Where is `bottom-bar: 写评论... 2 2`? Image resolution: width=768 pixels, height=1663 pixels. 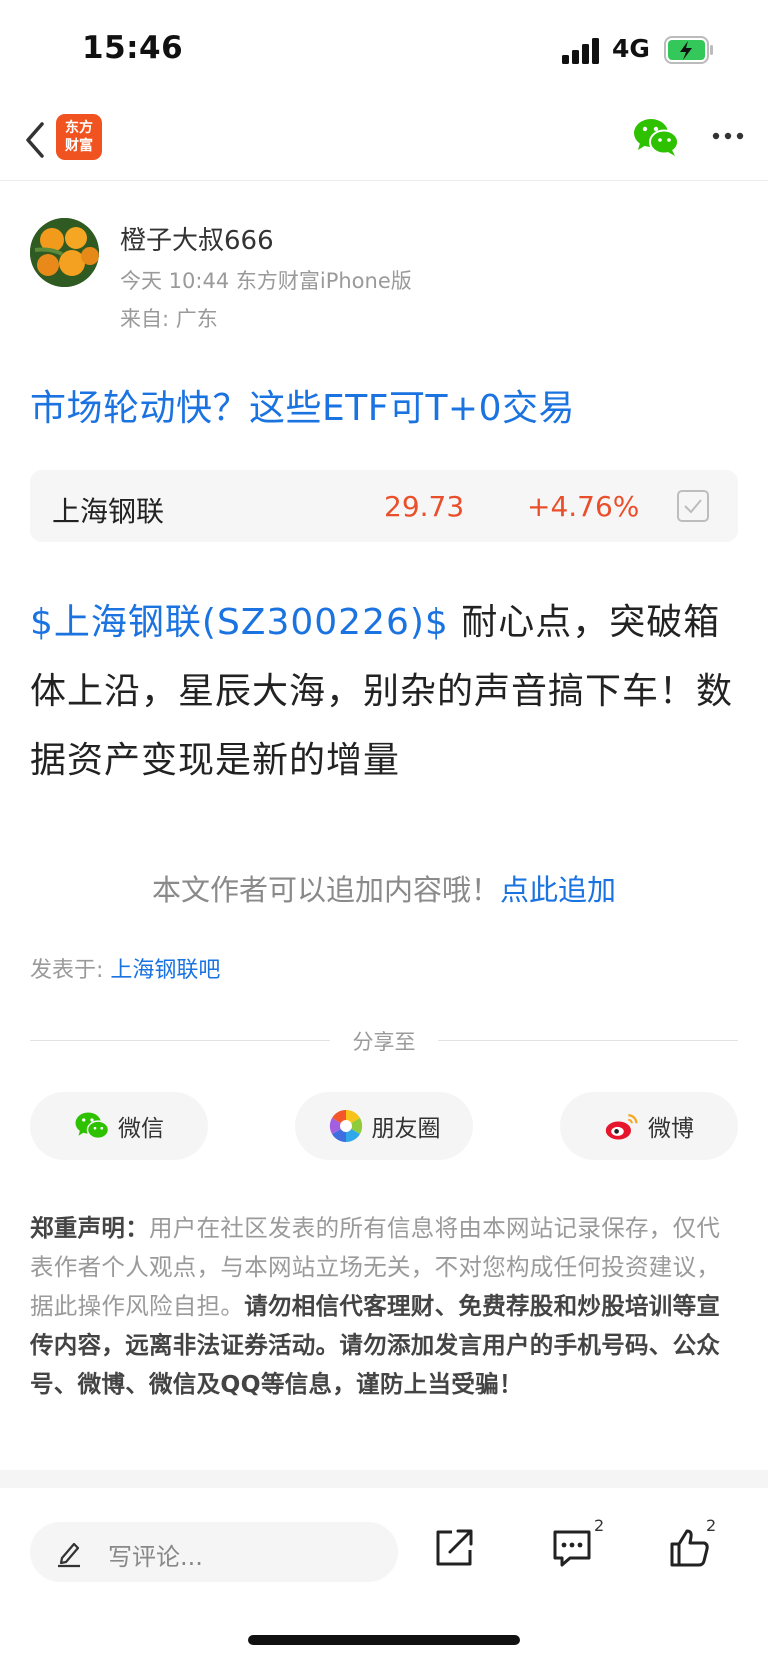 bottom-bar: 写评论... 2 2 is located at coordinates (384, 1575).